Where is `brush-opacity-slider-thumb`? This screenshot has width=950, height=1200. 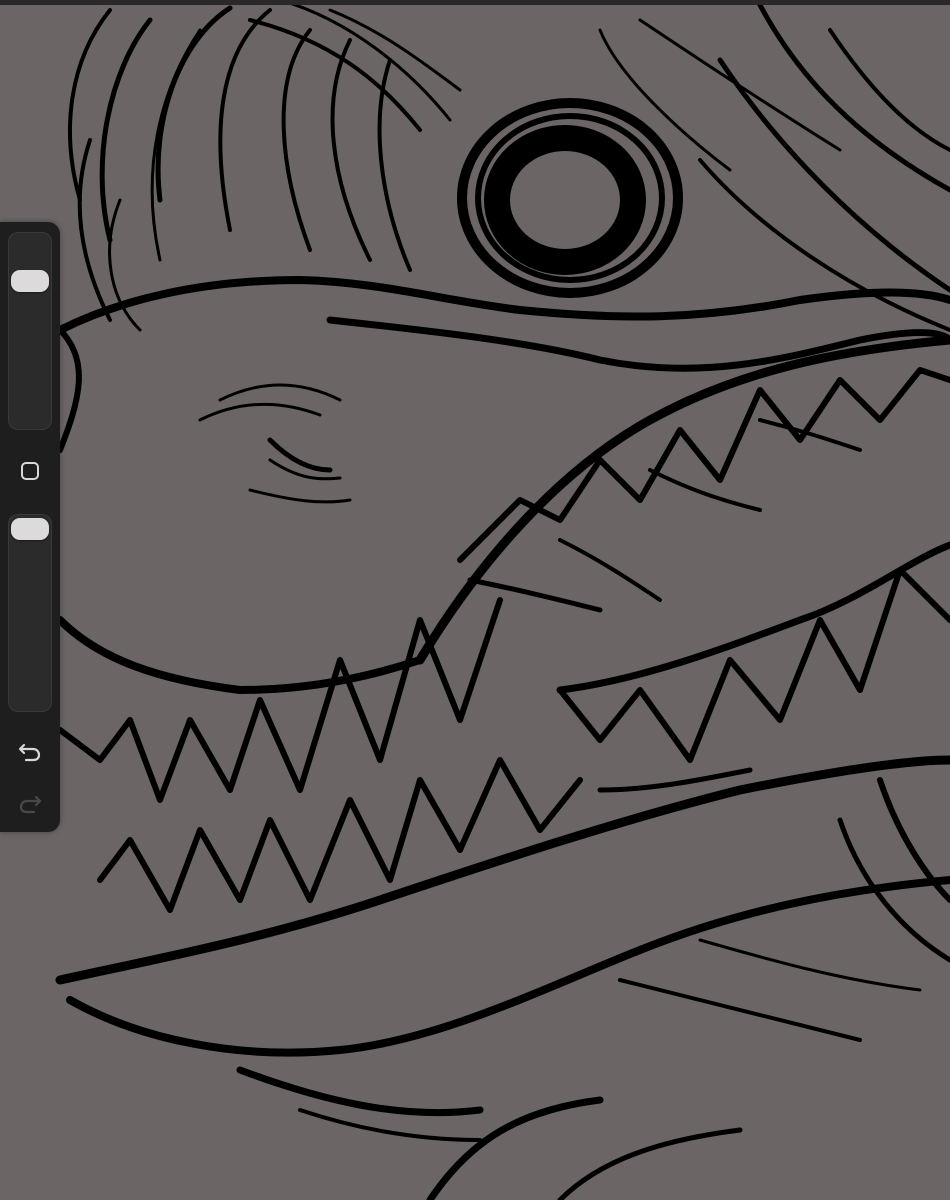
brush-opacity-slider-thumb is located at coordinates (30, 529).